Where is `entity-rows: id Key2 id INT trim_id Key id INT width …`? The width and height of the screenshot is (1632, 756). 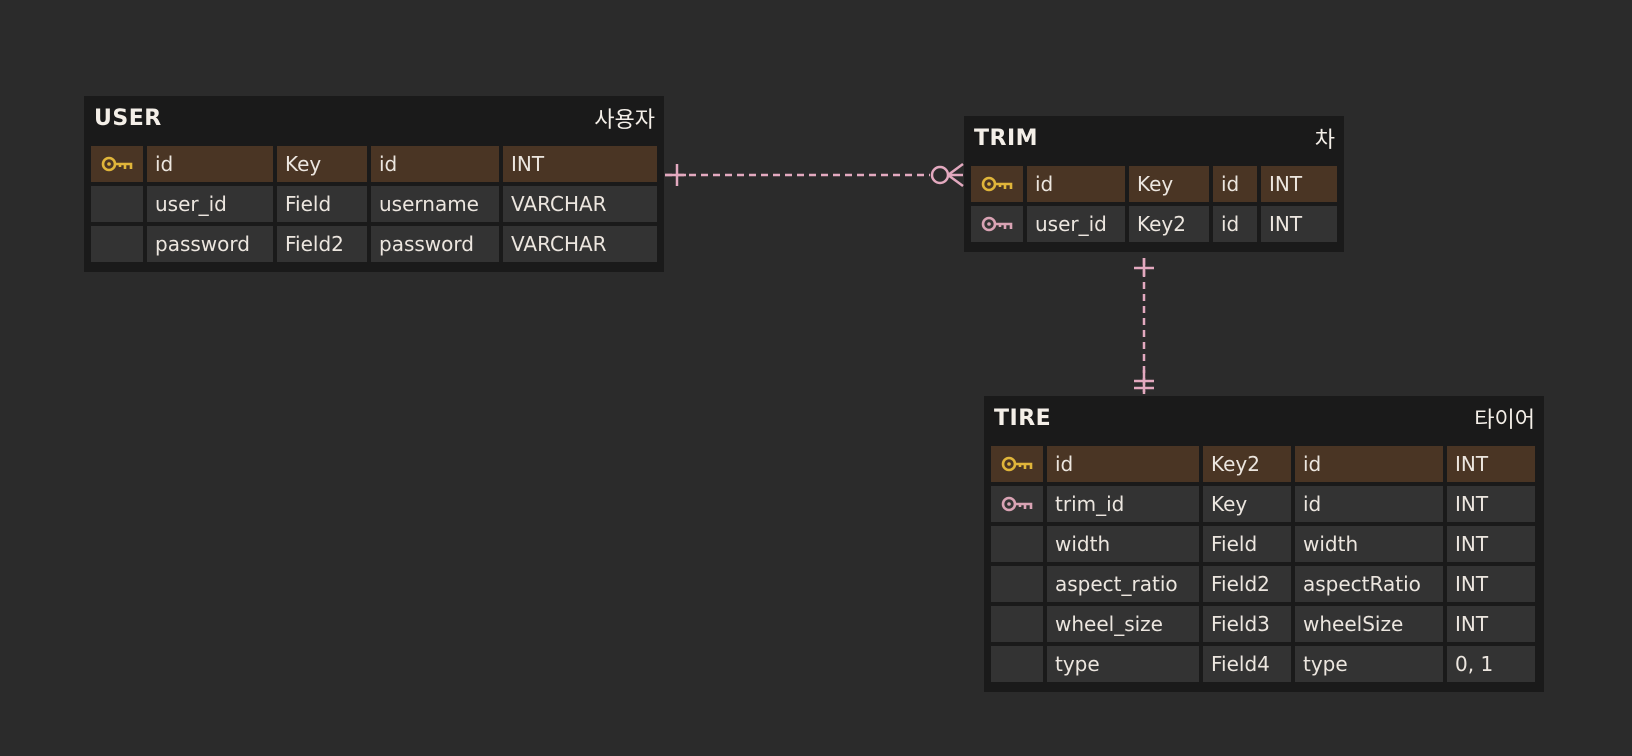 entity-rows: id Key2 id INT trim_id Key id INT width … is located at coordinates (1264, 561).